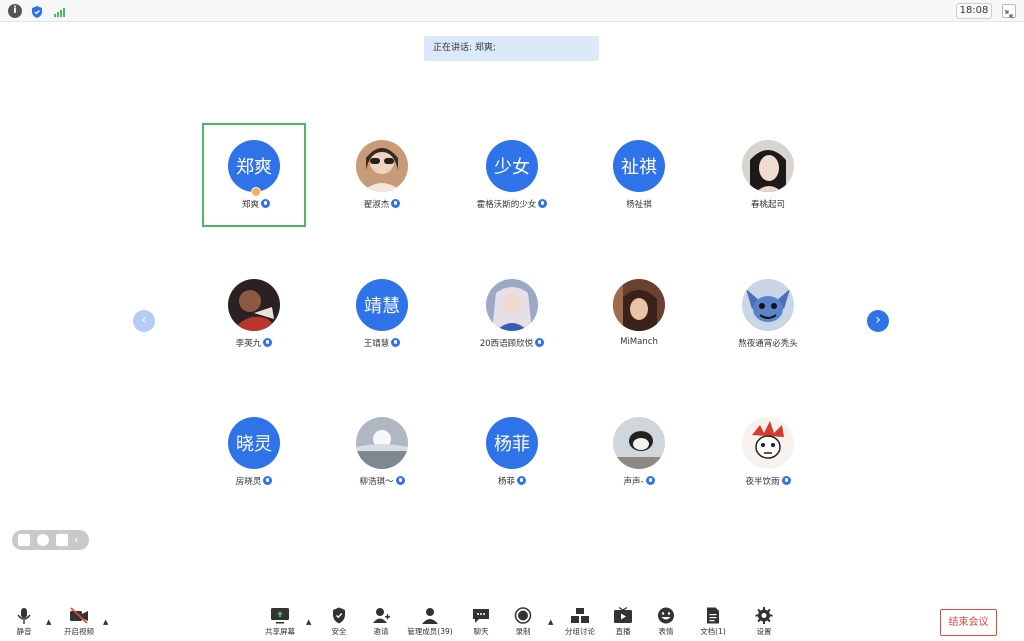 The height and width of the screenshot is (641, 1024). What do you see at coordinates (24, 615) in the screenshot?
I see `microphone-icon` at bounding box center [24, 615].